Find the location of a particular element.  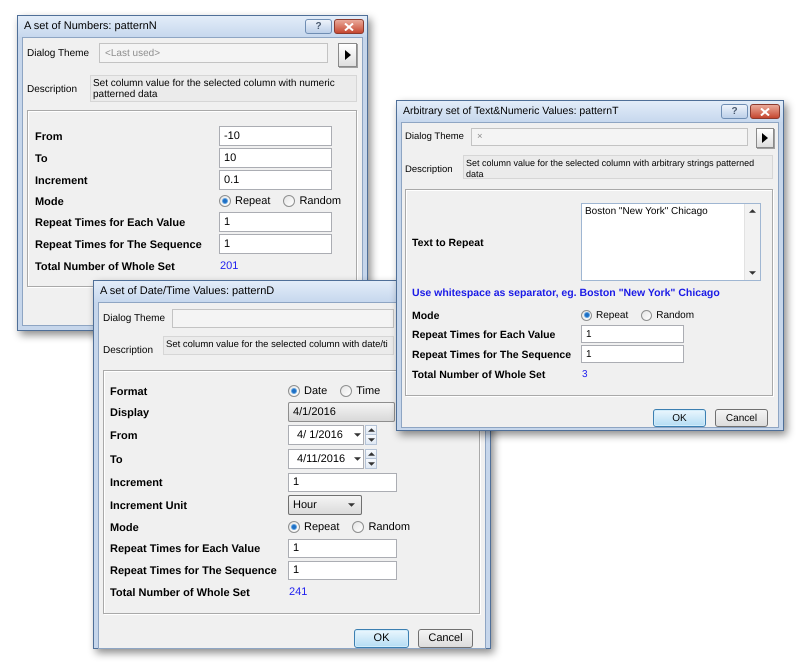

total-value: 241 is located at coordinates (298, 592).